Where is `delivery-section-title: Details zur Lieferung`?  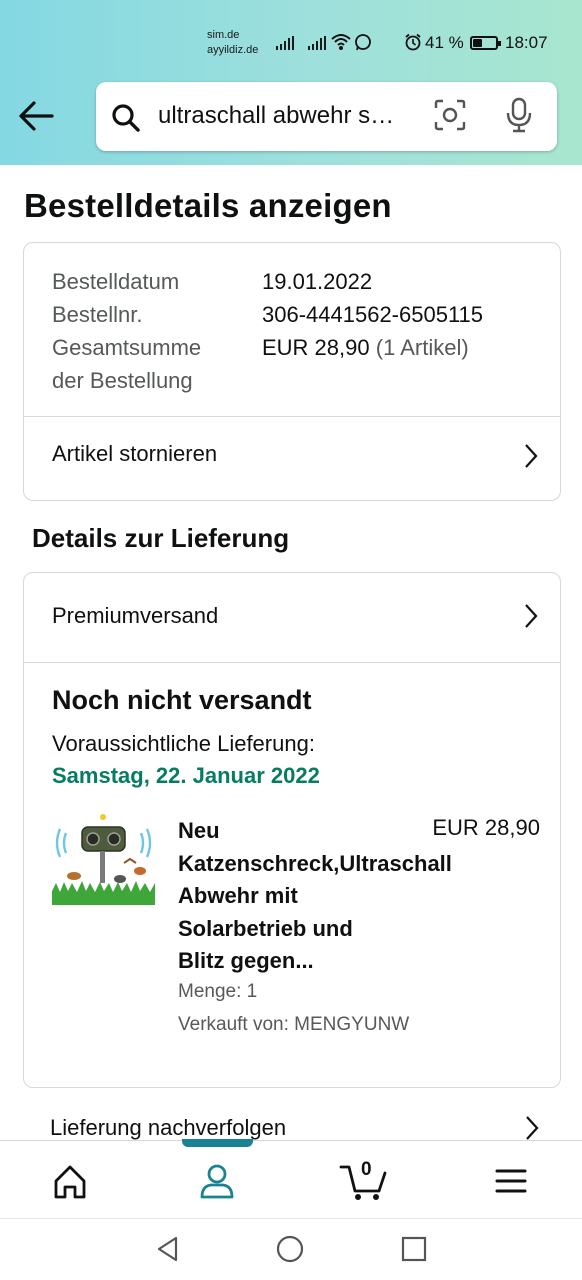 delivery-section-title: Details zur Lieferung is located at coordinates (161, 538).